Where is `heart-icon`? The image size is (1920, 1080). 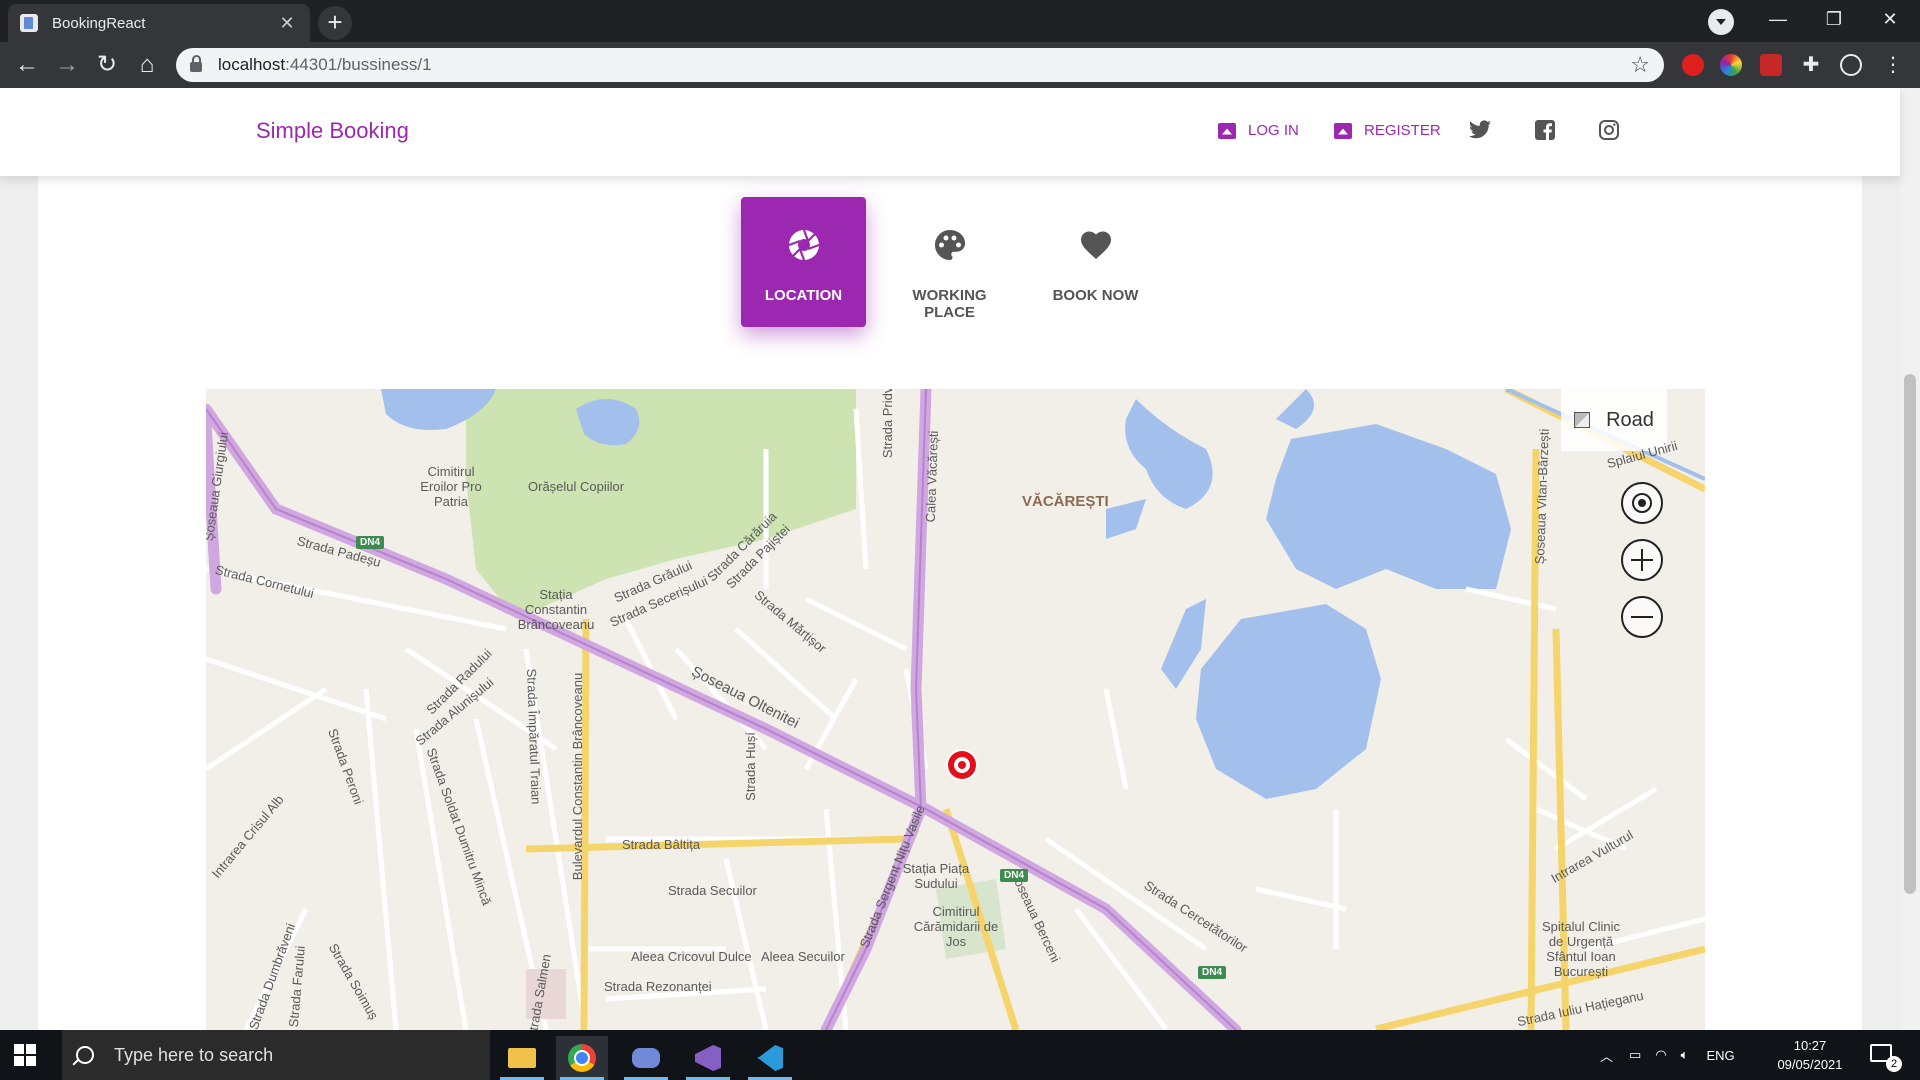
heart-icon is located at coordinates (1095, 245).